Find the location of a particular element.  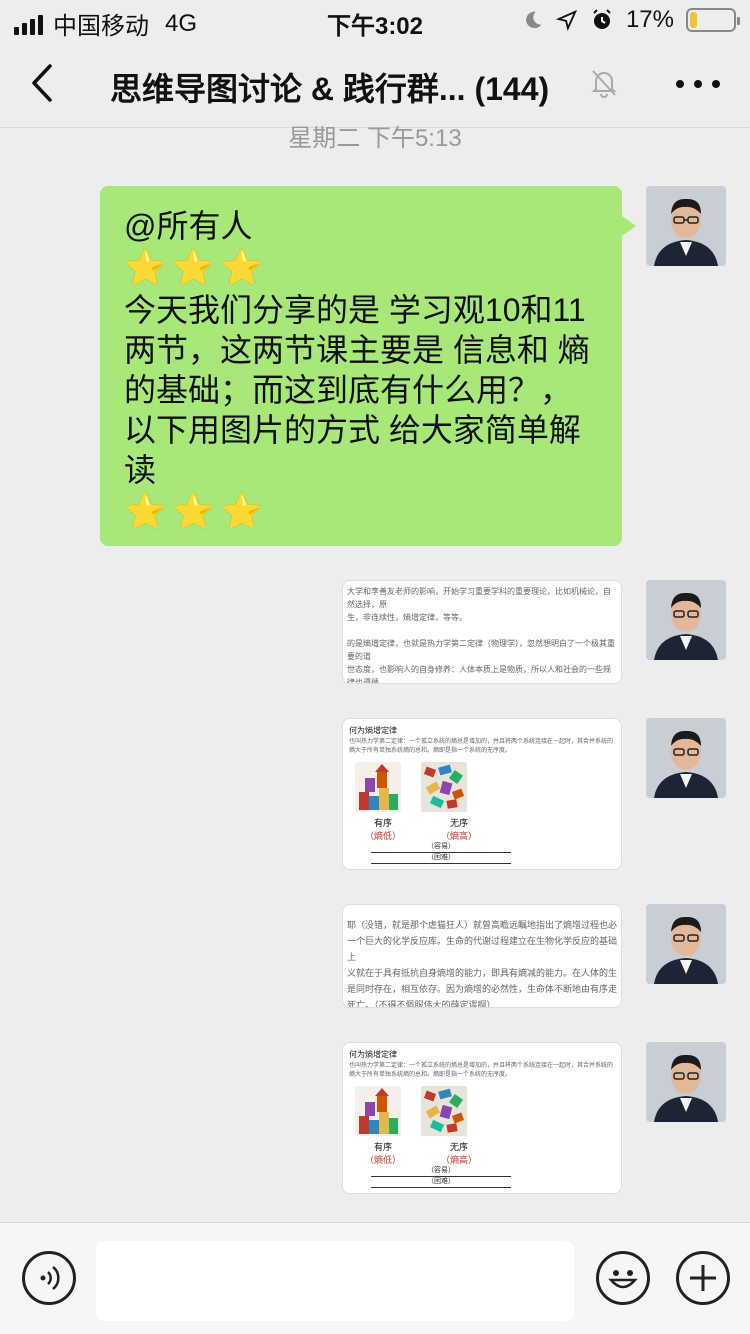

moon-icon is located at coordinates (534, 20).